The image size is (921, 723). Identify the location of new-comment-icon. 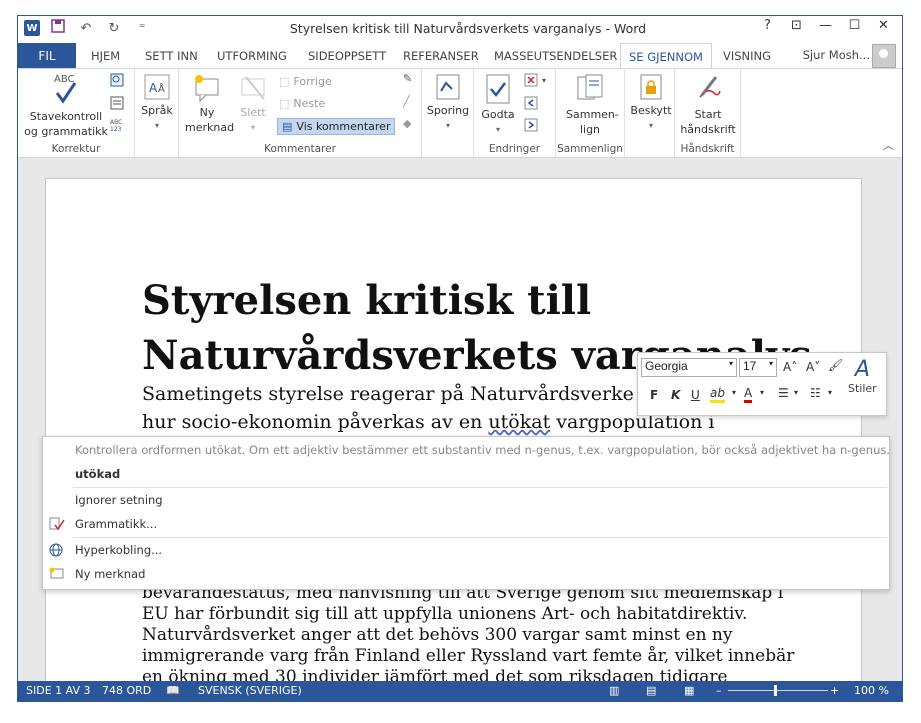
(207, 88).